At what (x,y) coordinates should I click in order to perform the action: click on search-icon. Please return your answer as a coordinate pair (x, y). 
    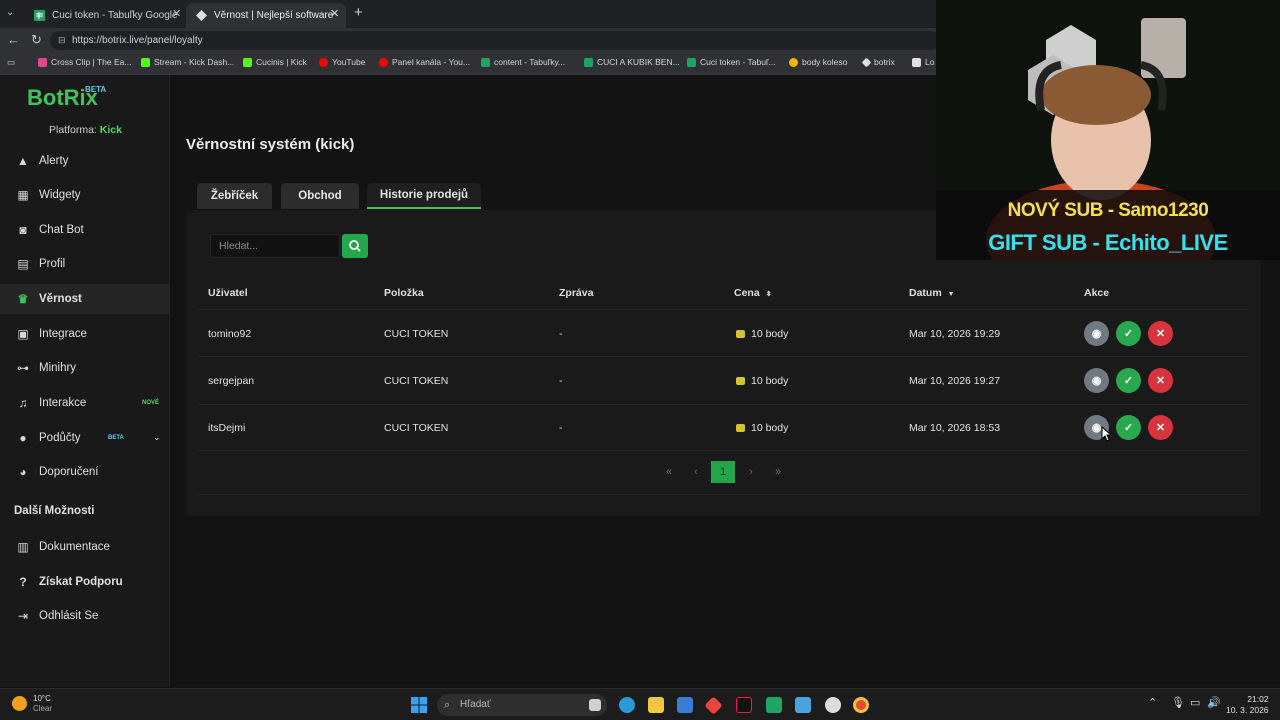
    Looking at the image, I should click on (355, 246).